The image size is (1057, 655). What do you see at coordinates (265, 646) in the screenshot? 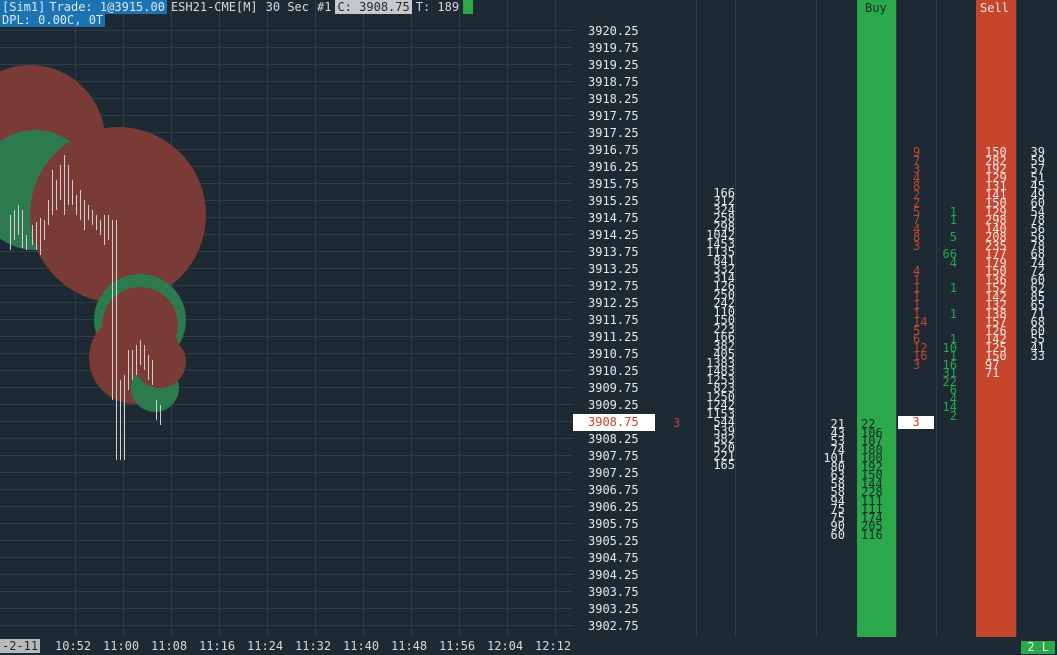
I see `time-tick-label: 11:24` at bounding box center [265, 646].